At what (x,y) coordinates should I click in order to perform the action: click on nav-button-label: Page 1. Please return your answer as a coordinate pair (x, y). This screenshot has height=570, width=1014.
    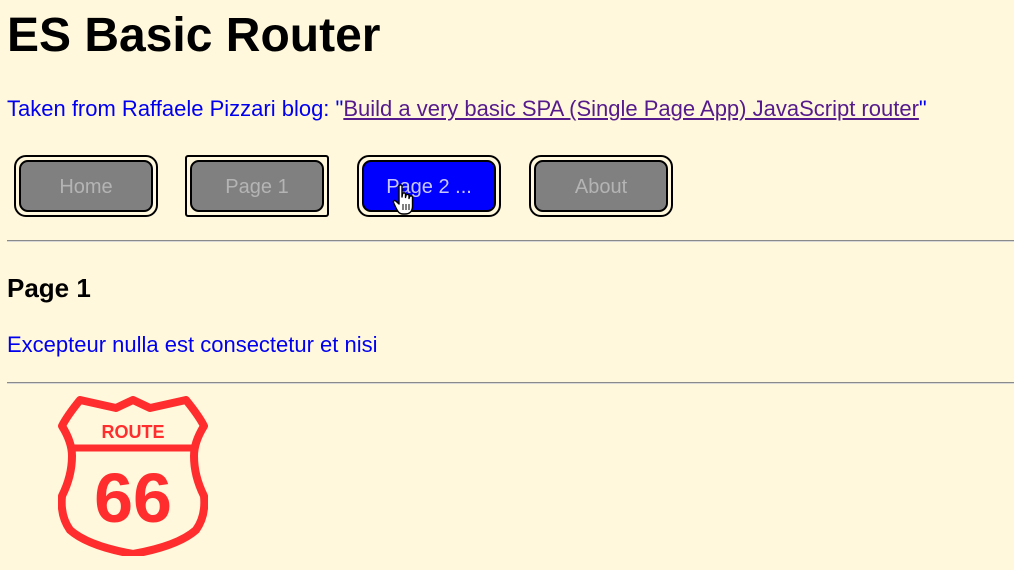
    Looking at the image, I should click on (257, 186).